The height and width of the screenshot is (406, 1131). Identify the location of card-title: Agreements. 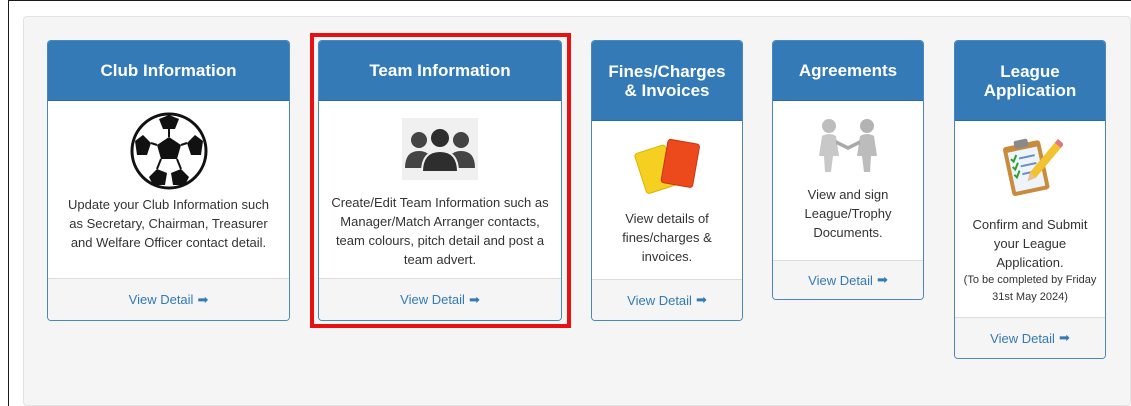
(848, 71).